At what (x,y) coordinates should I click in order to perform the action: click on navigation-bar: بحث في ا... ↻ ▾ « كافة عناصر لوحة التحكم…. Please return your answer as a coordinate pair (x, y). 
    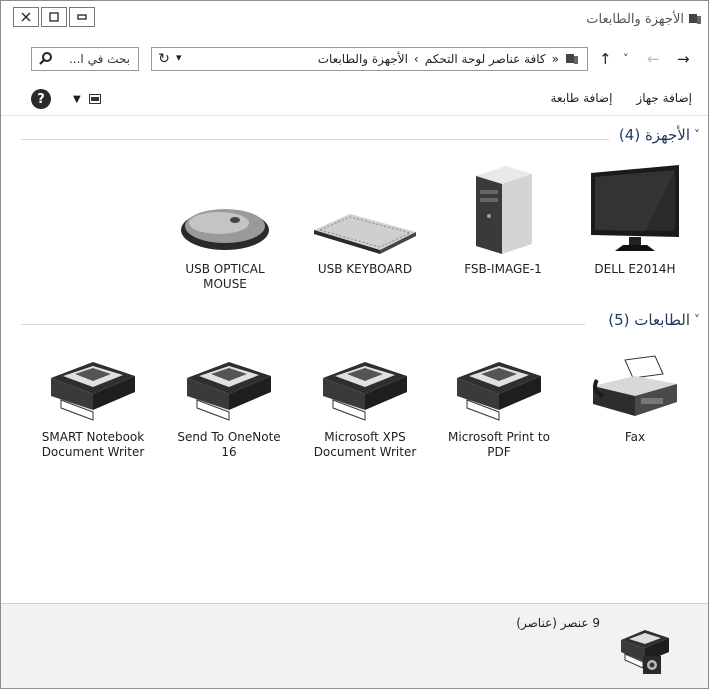
    Looking at the image, I should click on (354, 61).